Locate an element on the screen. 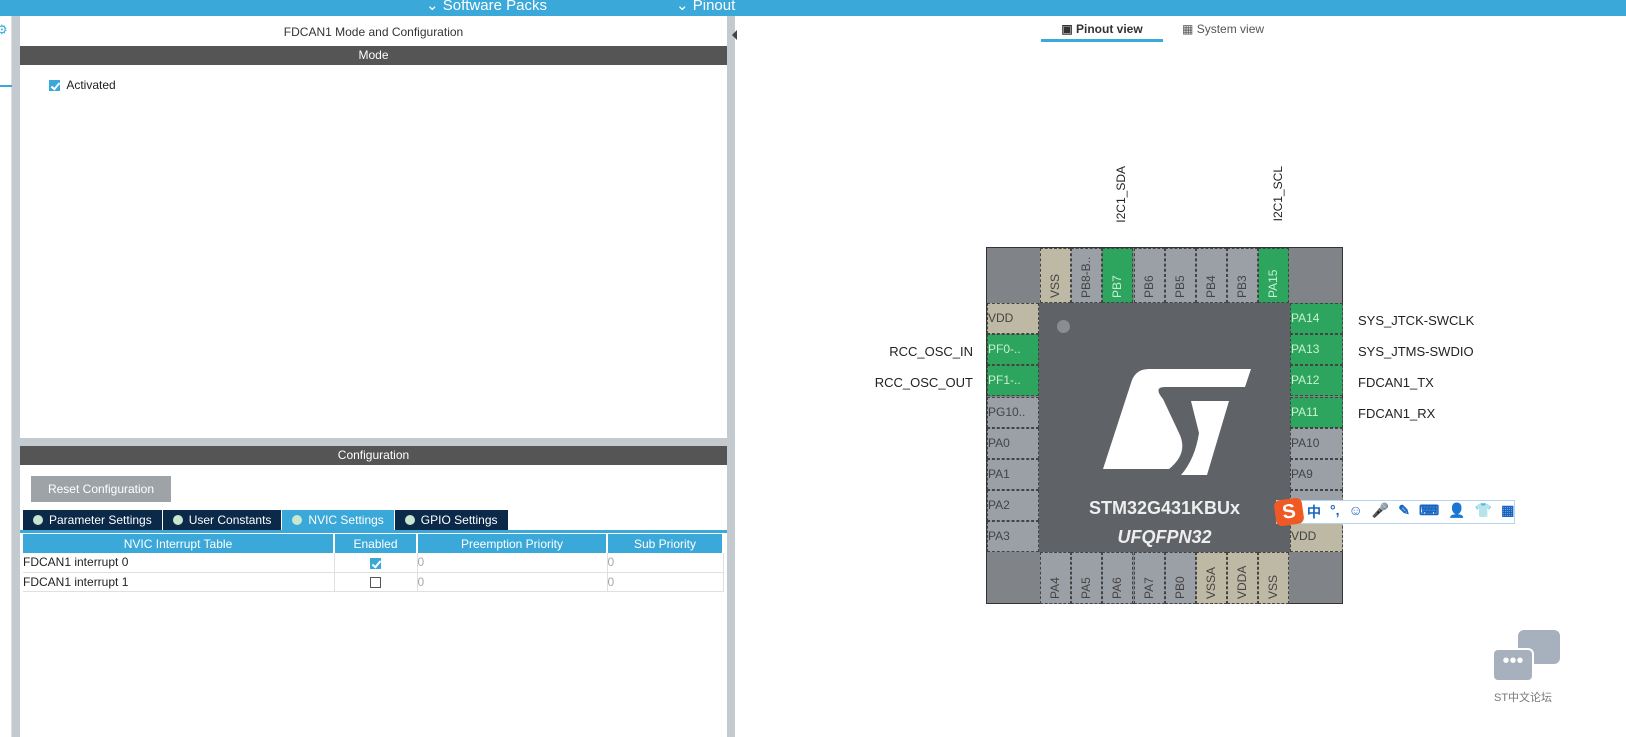 This screenshot has height=737, width=1626. ime-item-icon: 🎤 is located at coordinates (1380, 512).